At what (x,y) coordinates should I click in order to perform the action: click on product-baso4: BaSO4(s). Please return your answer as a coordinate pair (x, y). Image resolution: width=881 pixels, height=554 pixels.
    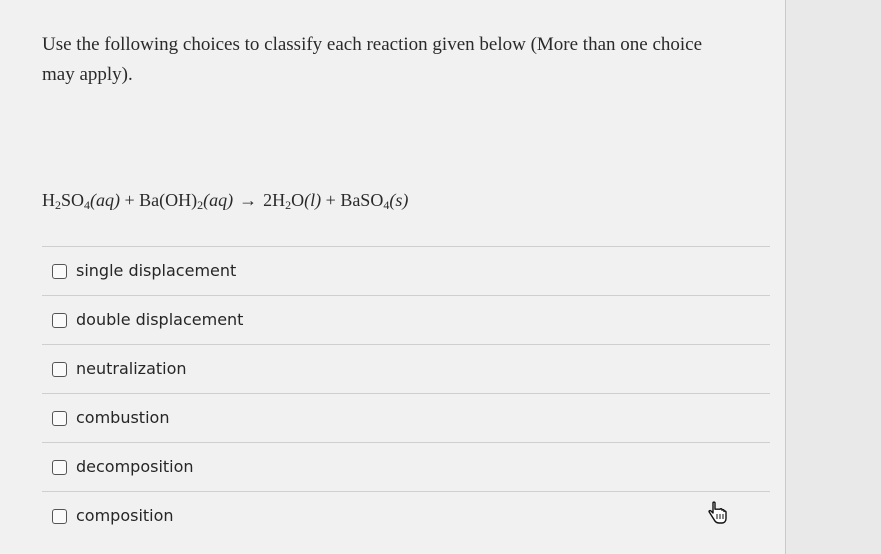
    Looking at the image, I should click on (374, 200).